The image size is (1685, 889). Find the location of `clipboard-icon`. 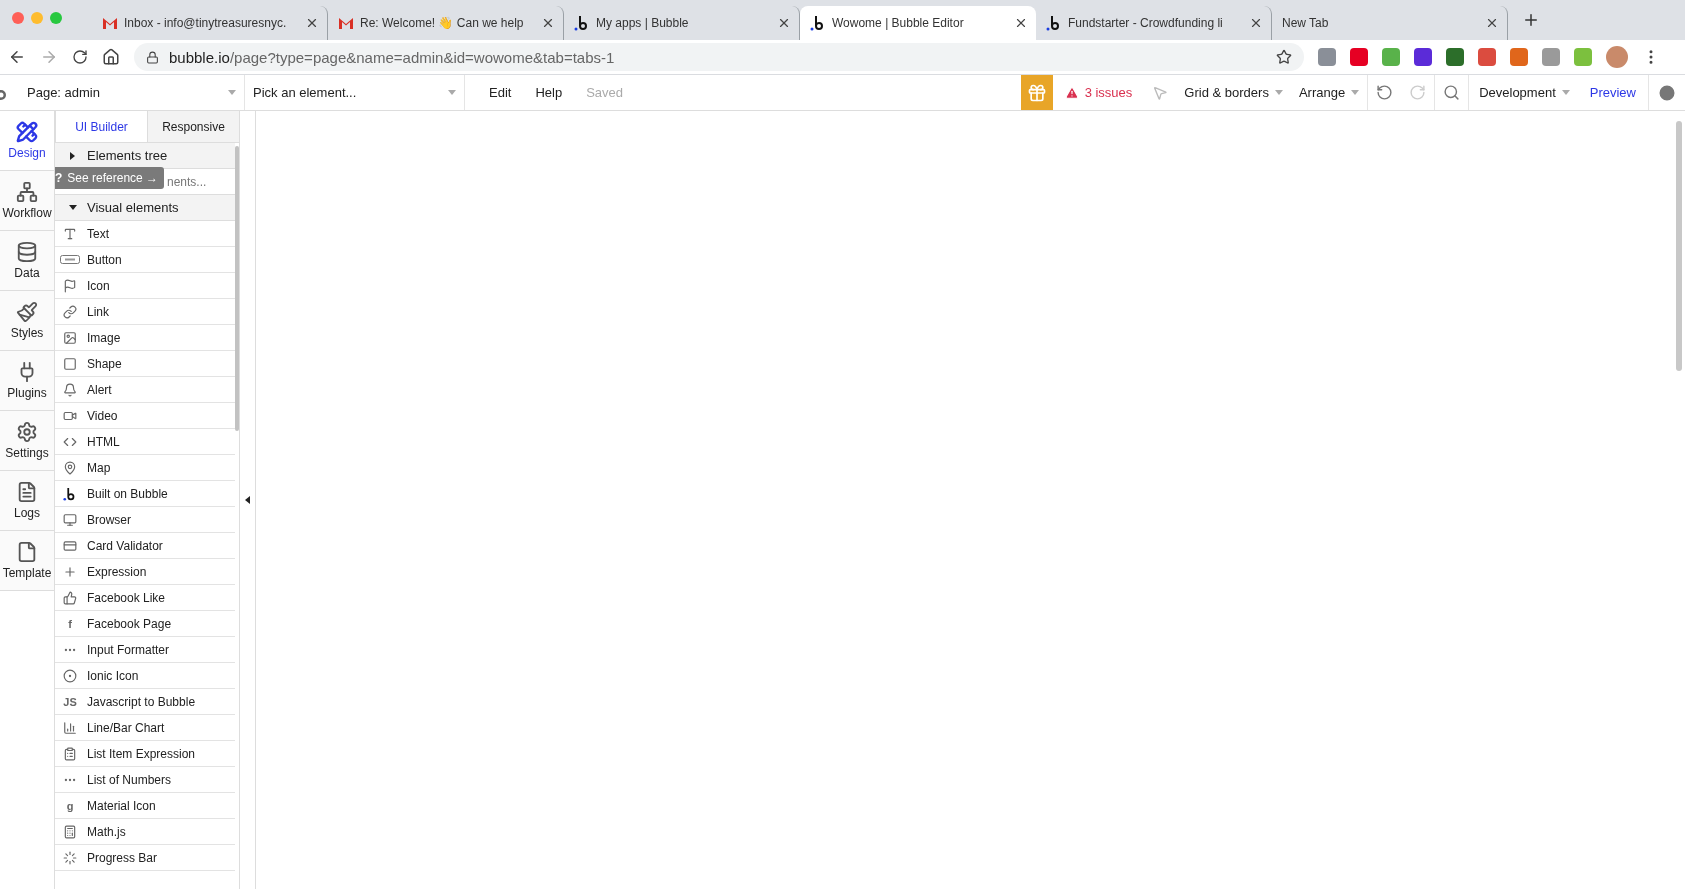

clipboard-icon is located at coordinates (70, 753).